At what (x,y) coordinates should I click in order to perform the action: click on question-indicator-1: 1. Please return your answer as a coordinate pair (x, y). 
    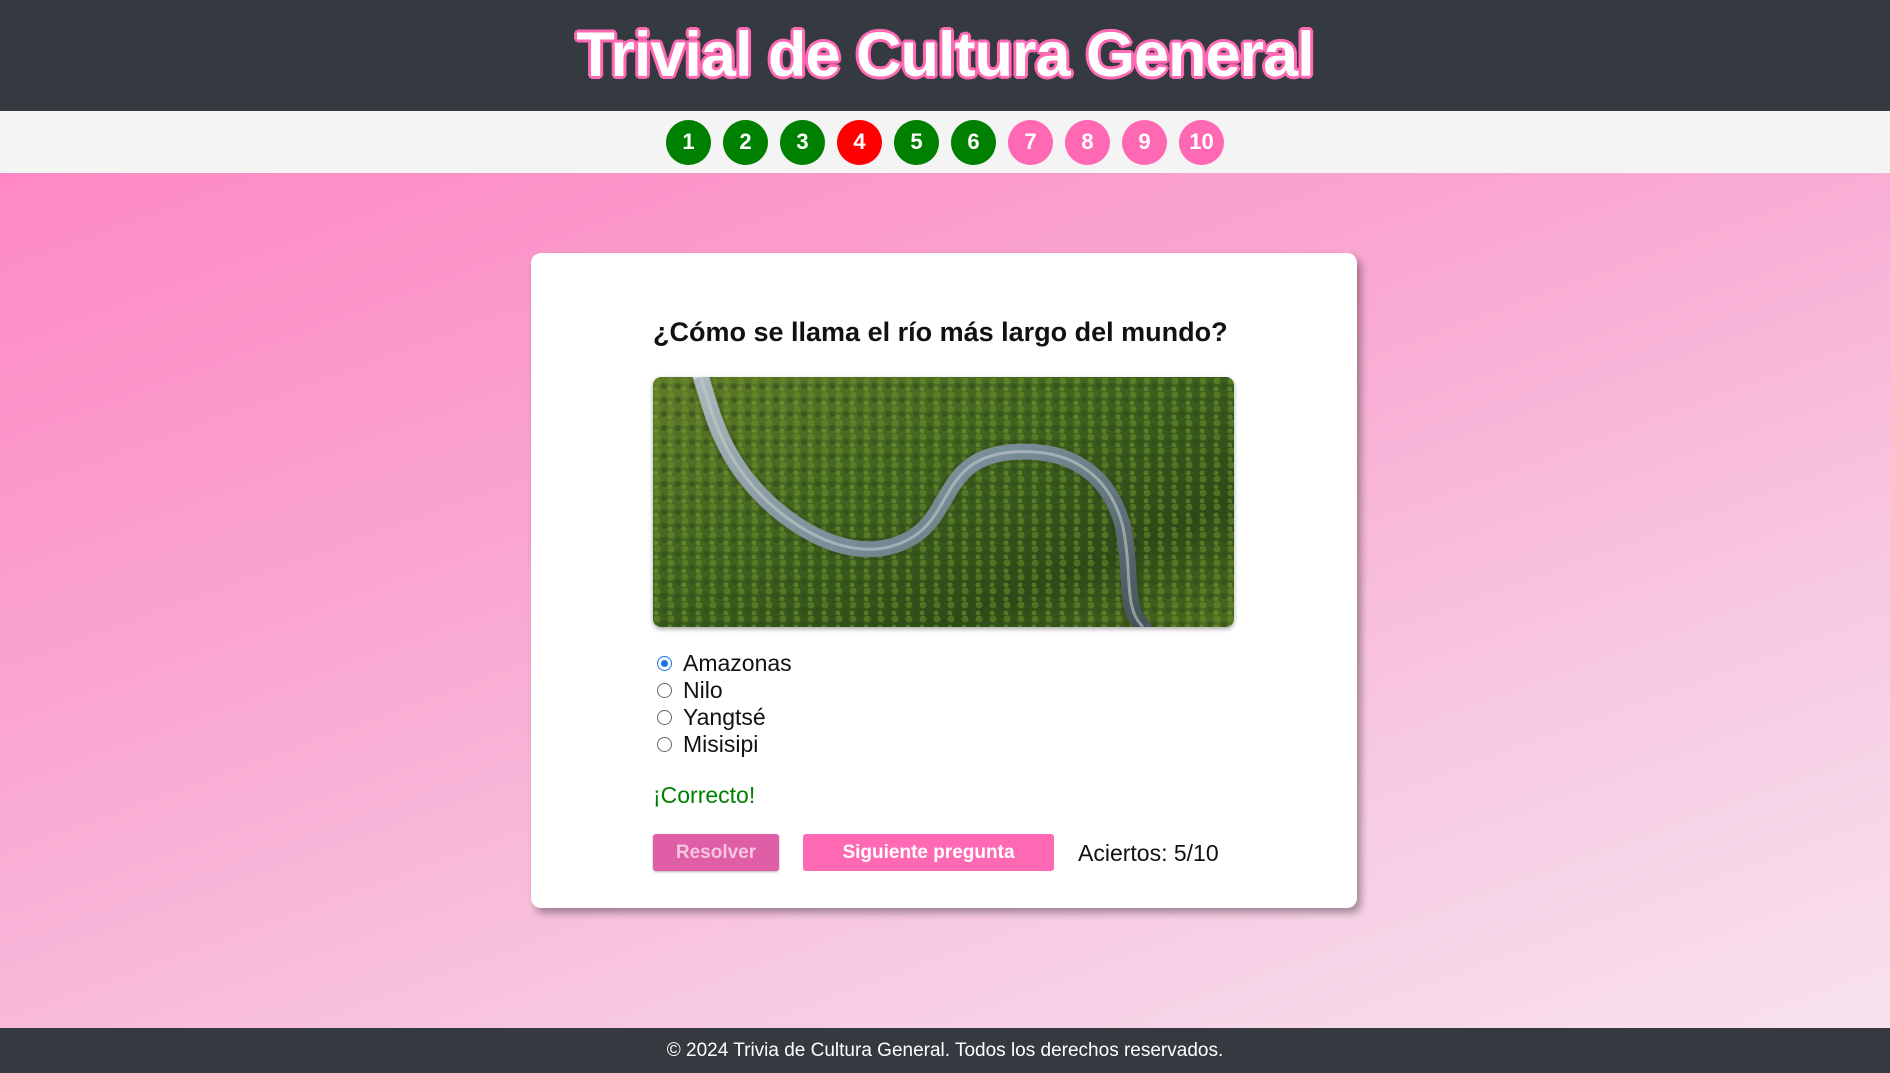
    Looking at the image, I should click on (688, 142).